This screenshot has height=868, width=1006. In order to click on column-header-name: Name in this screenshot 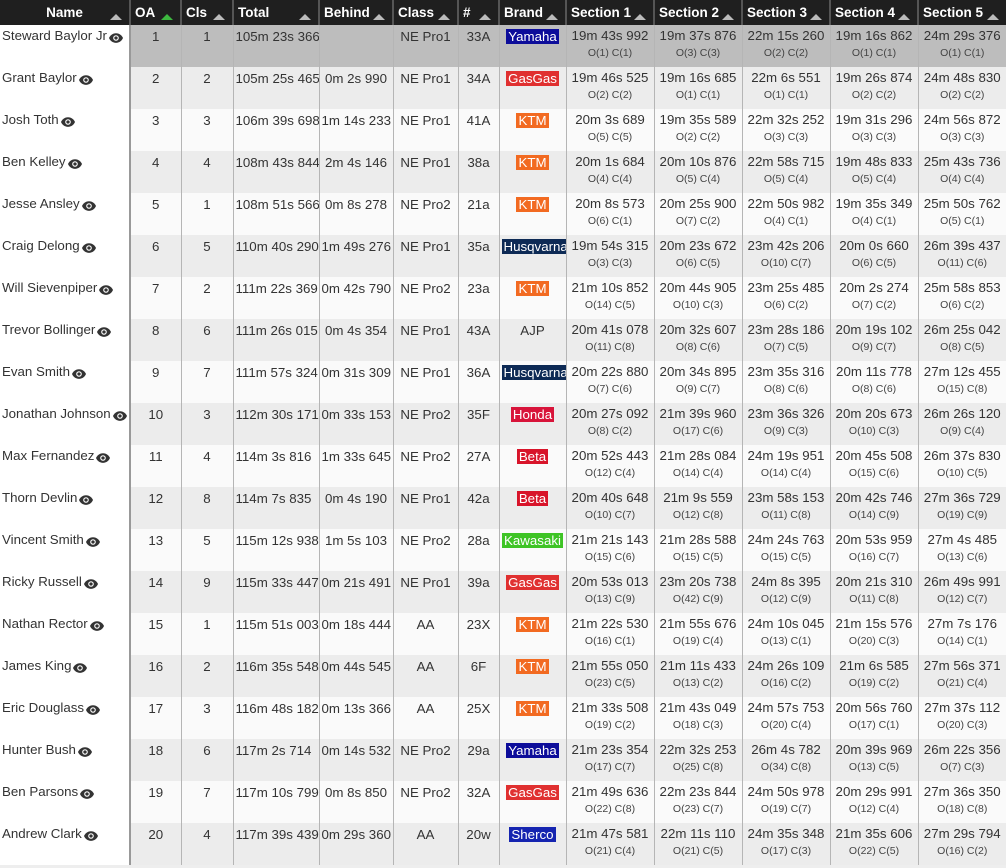, I will do `click(65, 12)`.